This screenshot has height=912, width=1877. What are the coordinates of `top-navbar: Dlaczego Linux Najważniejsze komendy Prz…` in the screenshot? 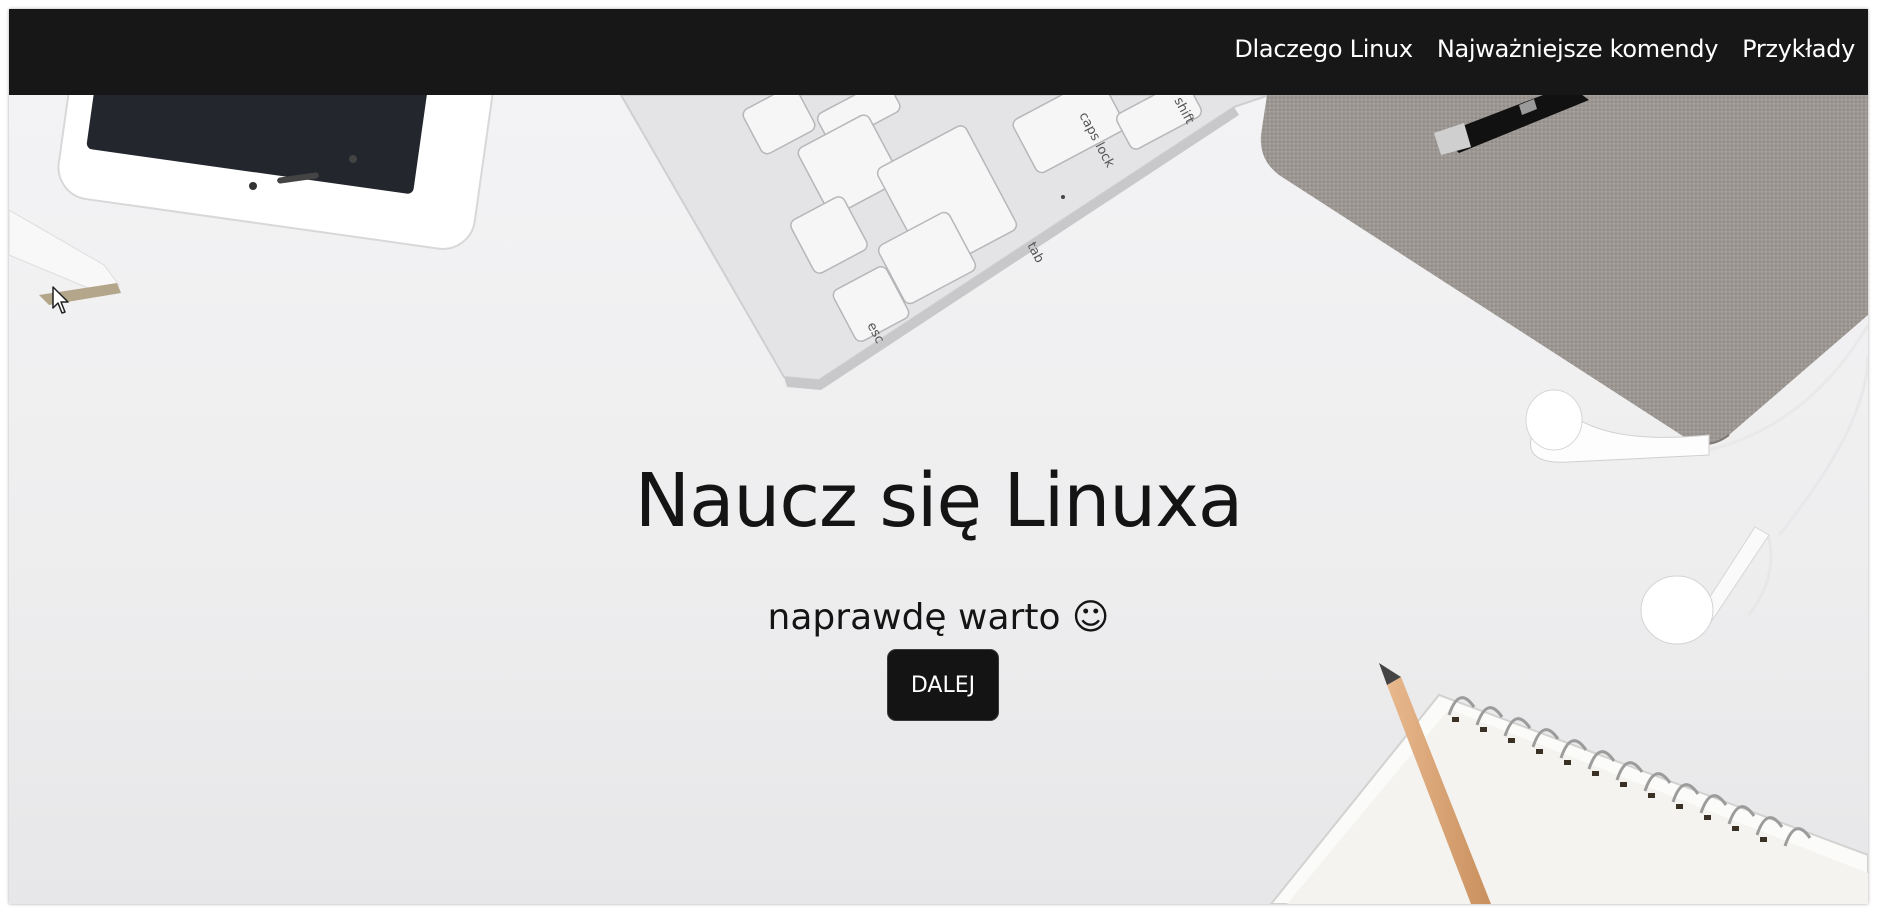 It's located at (938, 52).